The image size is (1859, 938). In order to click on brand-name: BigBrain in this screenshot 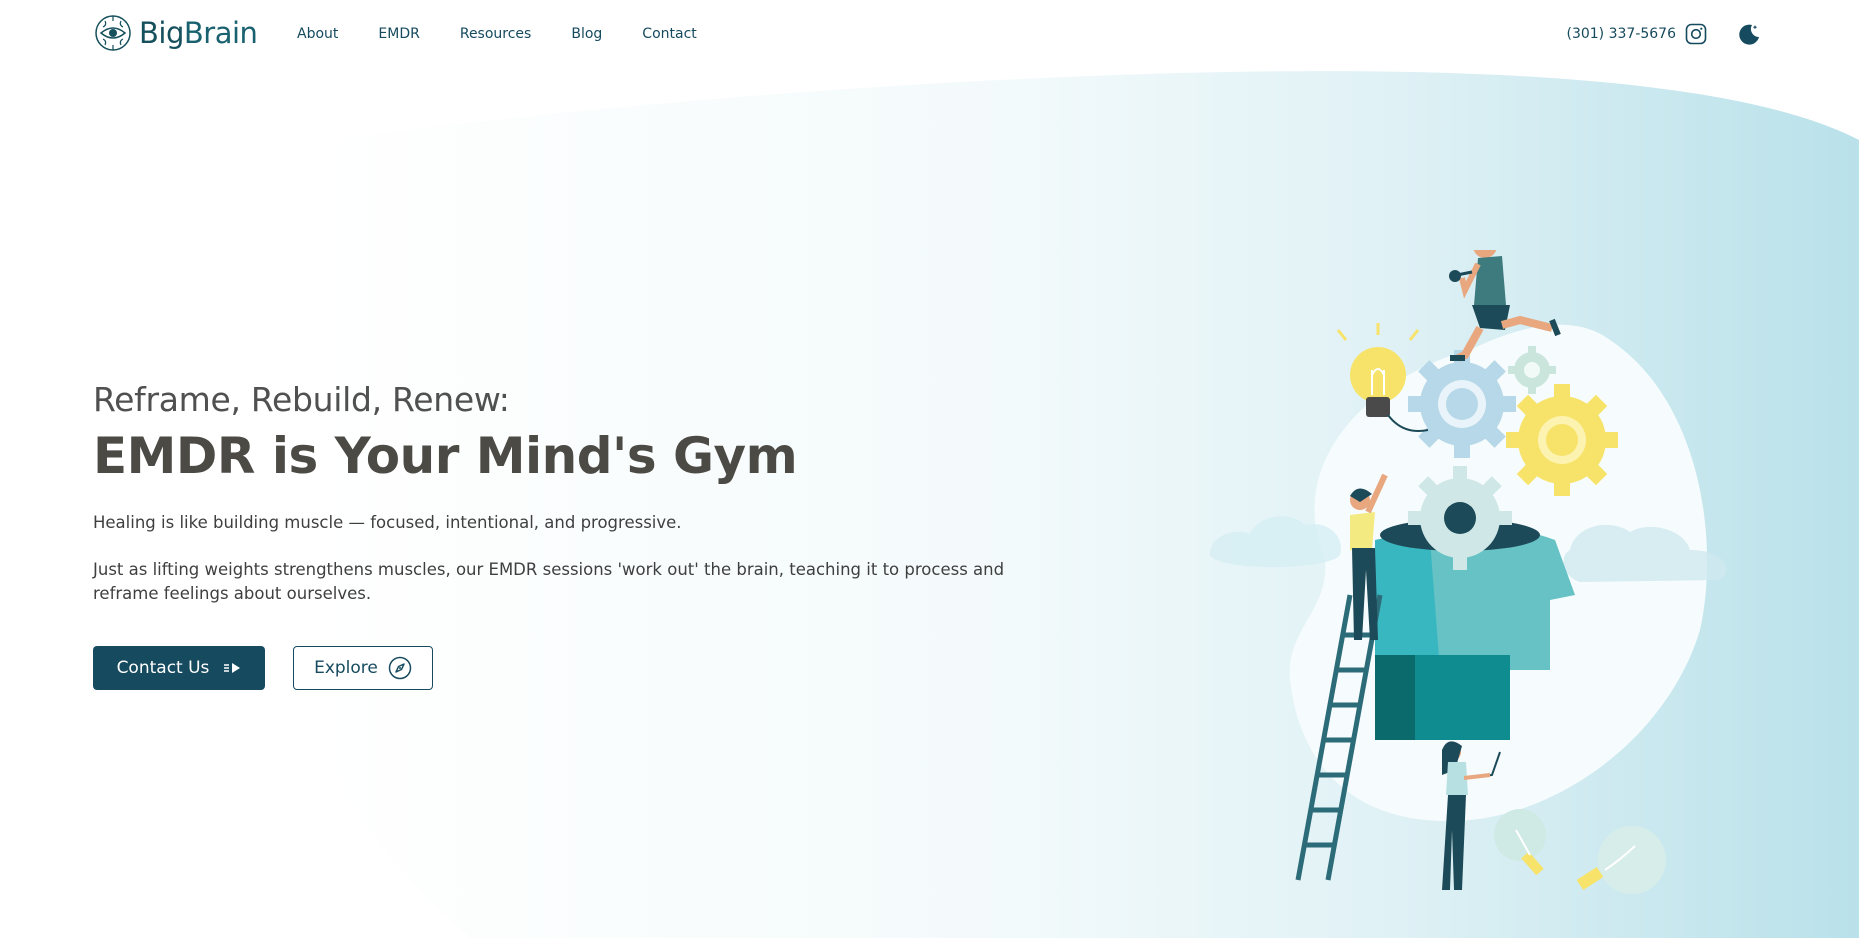, I will do `click(198, 33)`.